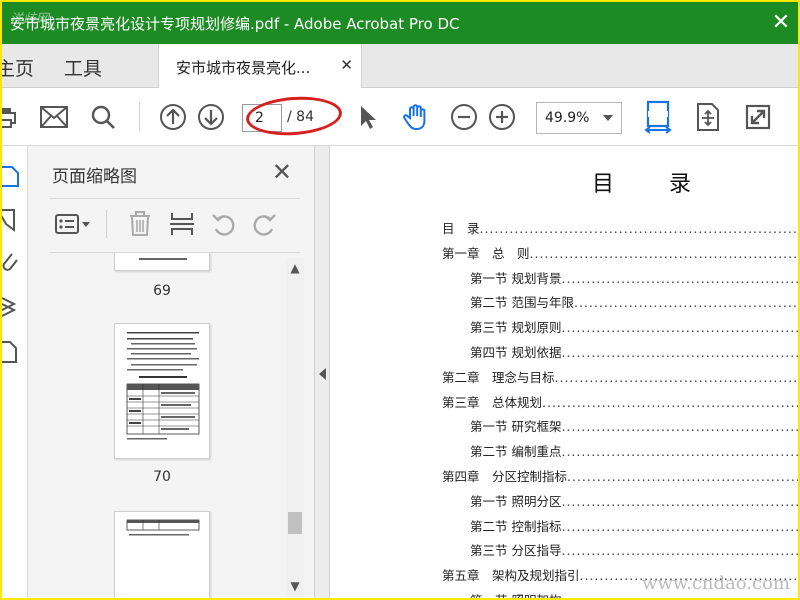  Describe the element at coordinates (211, 117) in the screenshot. I see `next-page-icon` at that location.